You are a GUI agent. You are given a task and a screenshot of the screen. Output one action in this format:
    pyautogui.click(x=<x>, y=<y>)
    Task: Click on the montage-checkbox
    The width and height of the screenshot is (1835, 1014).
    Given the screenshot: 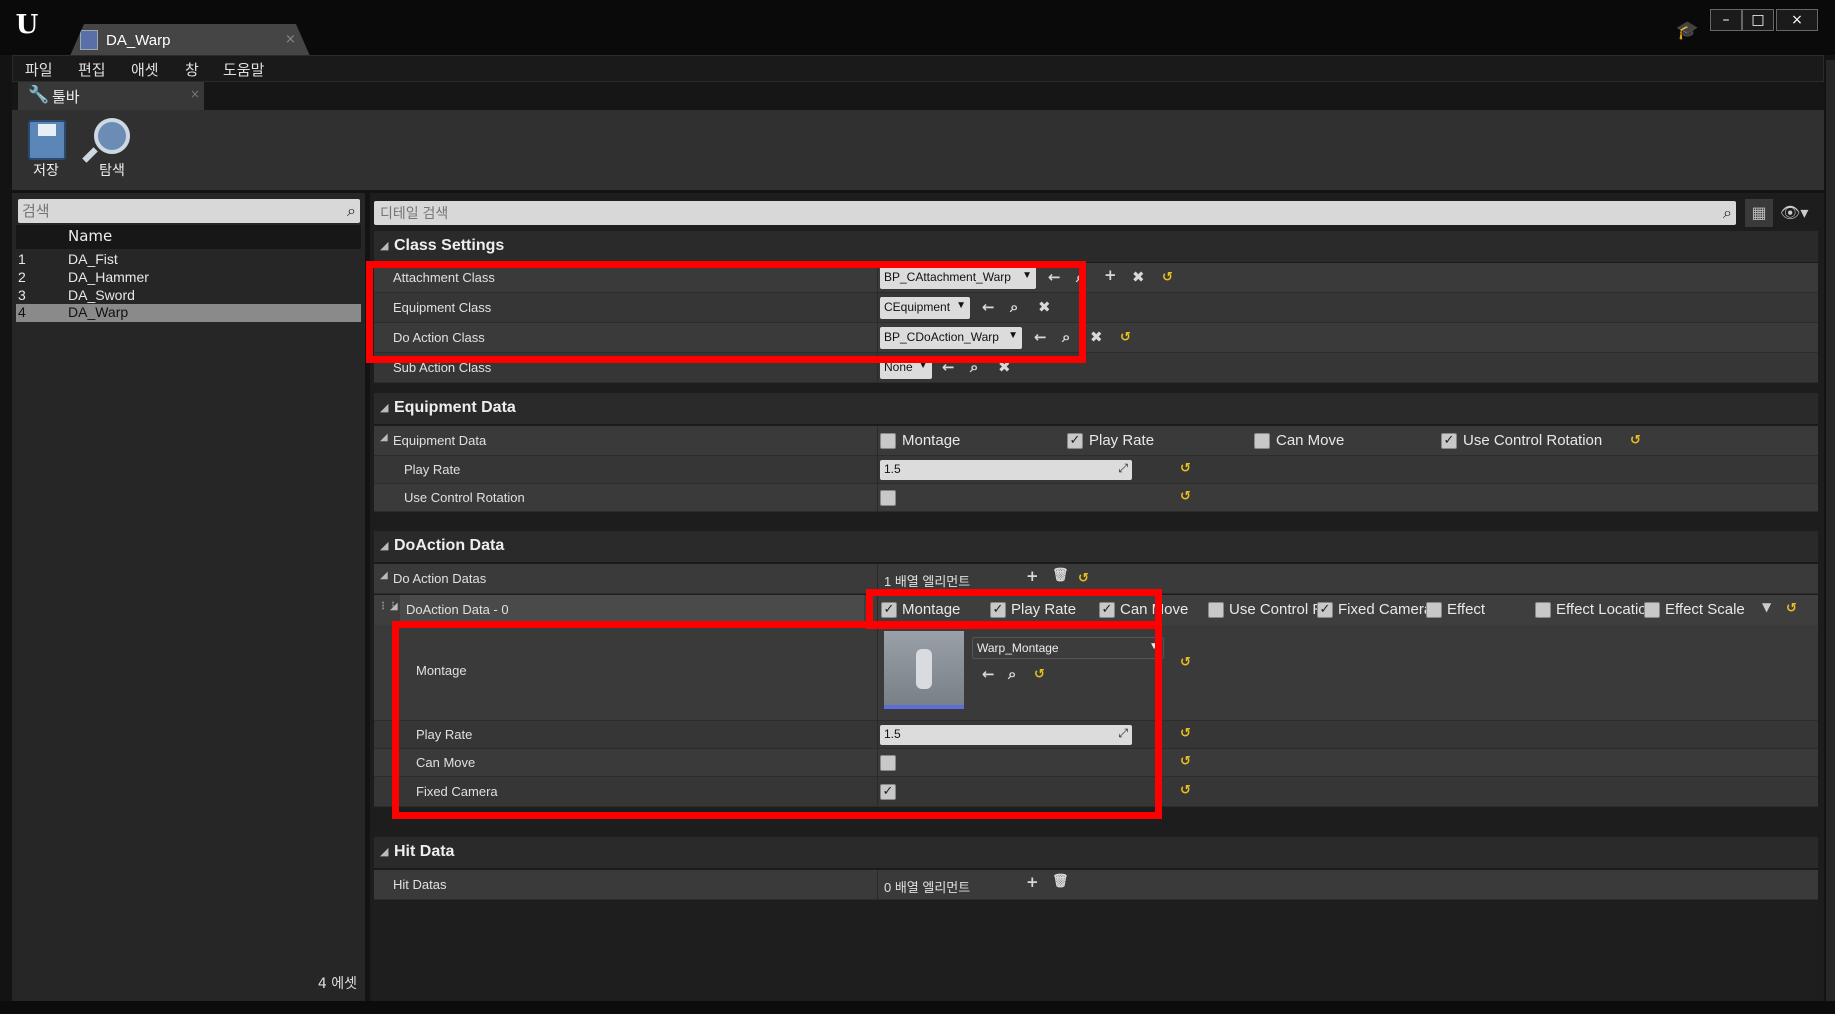 What is the action you would take?
    pyautogui.click(x=888, y=441)
    